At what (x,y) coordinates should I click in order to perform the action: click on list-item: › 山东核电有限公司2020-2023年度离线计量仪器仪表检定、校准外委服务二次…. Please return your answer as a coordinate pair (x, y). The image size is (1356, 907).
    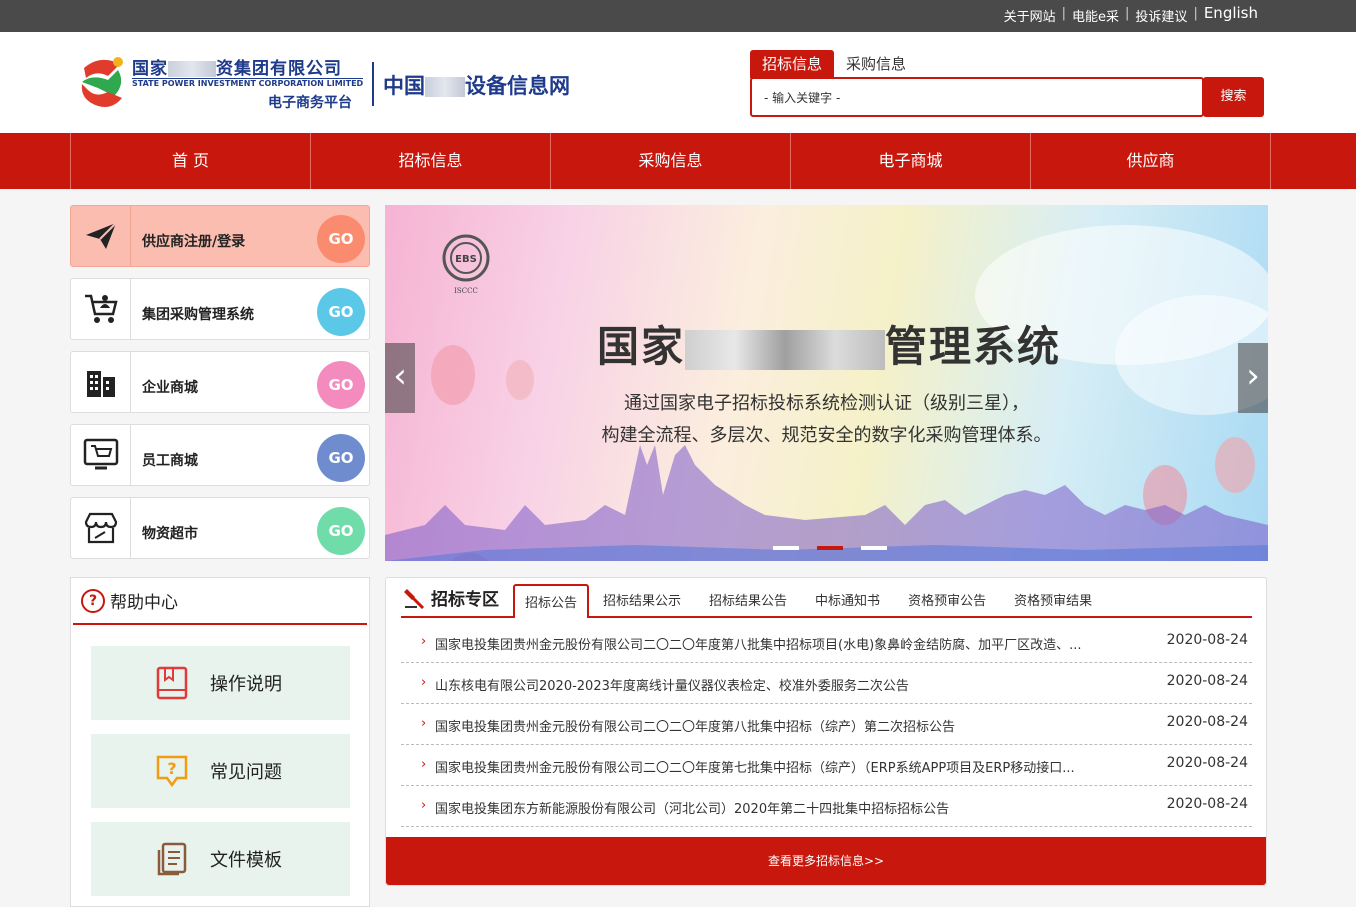
    Looking at the image, I should click on (826, 683).